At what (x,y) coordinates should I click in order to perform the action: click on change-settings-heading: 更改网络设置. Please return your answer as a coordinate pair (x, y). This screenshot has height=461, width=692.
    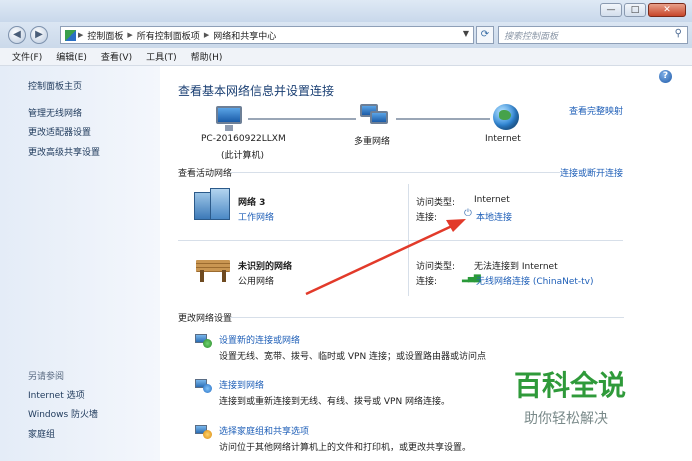
    Looking at the image, I should click on (205, 319).